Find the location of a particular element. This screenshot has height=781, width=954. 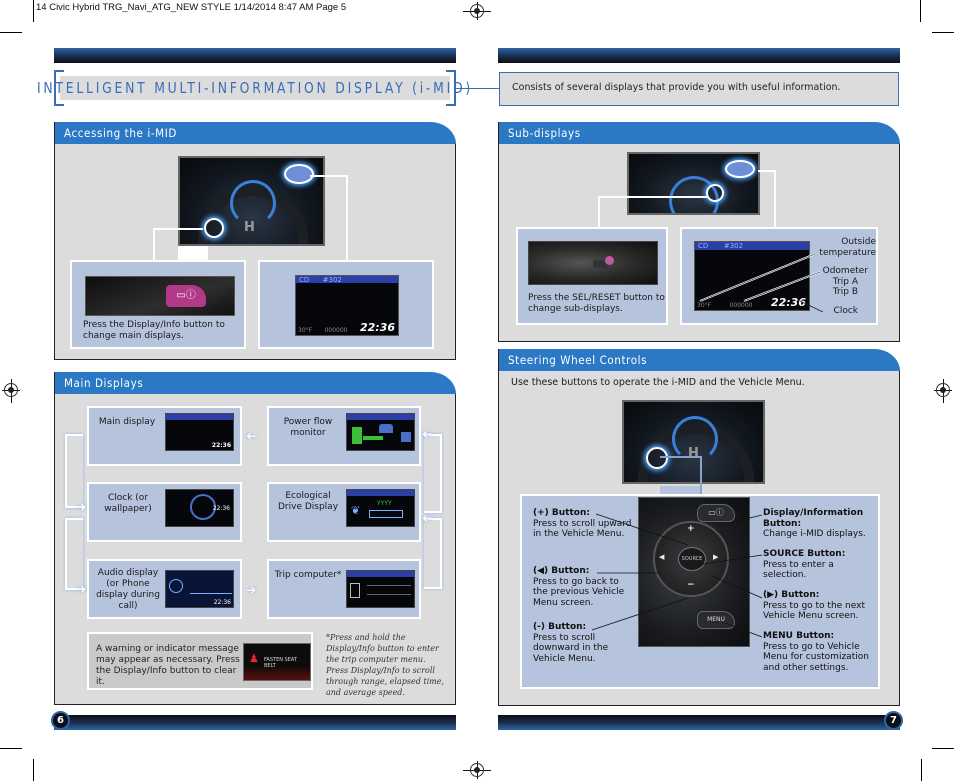

main-display-screen: 22:36 is located at coordinates (199, 432).